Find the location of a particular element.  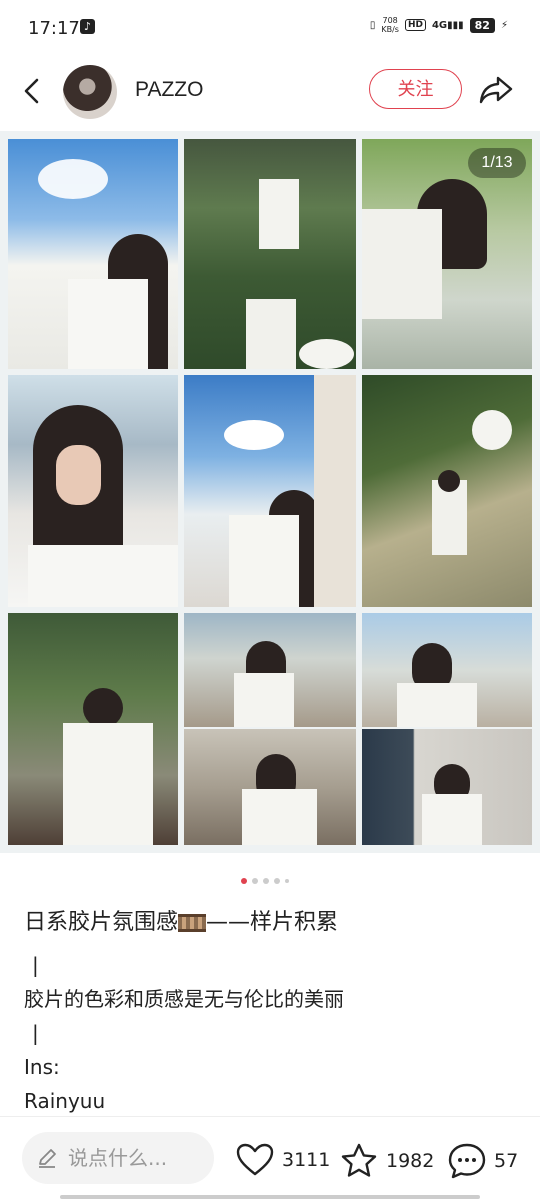

post-title: 日系胶片氛围感 ——样片积累 is located at coordinates (274, 923).